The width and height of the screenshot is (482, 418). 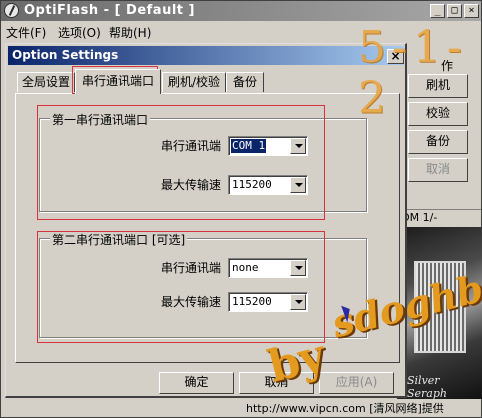 What do you see at coordinates (438, 170) in the screenshot?
I see `cancel-operation-button: 取消` at bounding box center [438, 170].